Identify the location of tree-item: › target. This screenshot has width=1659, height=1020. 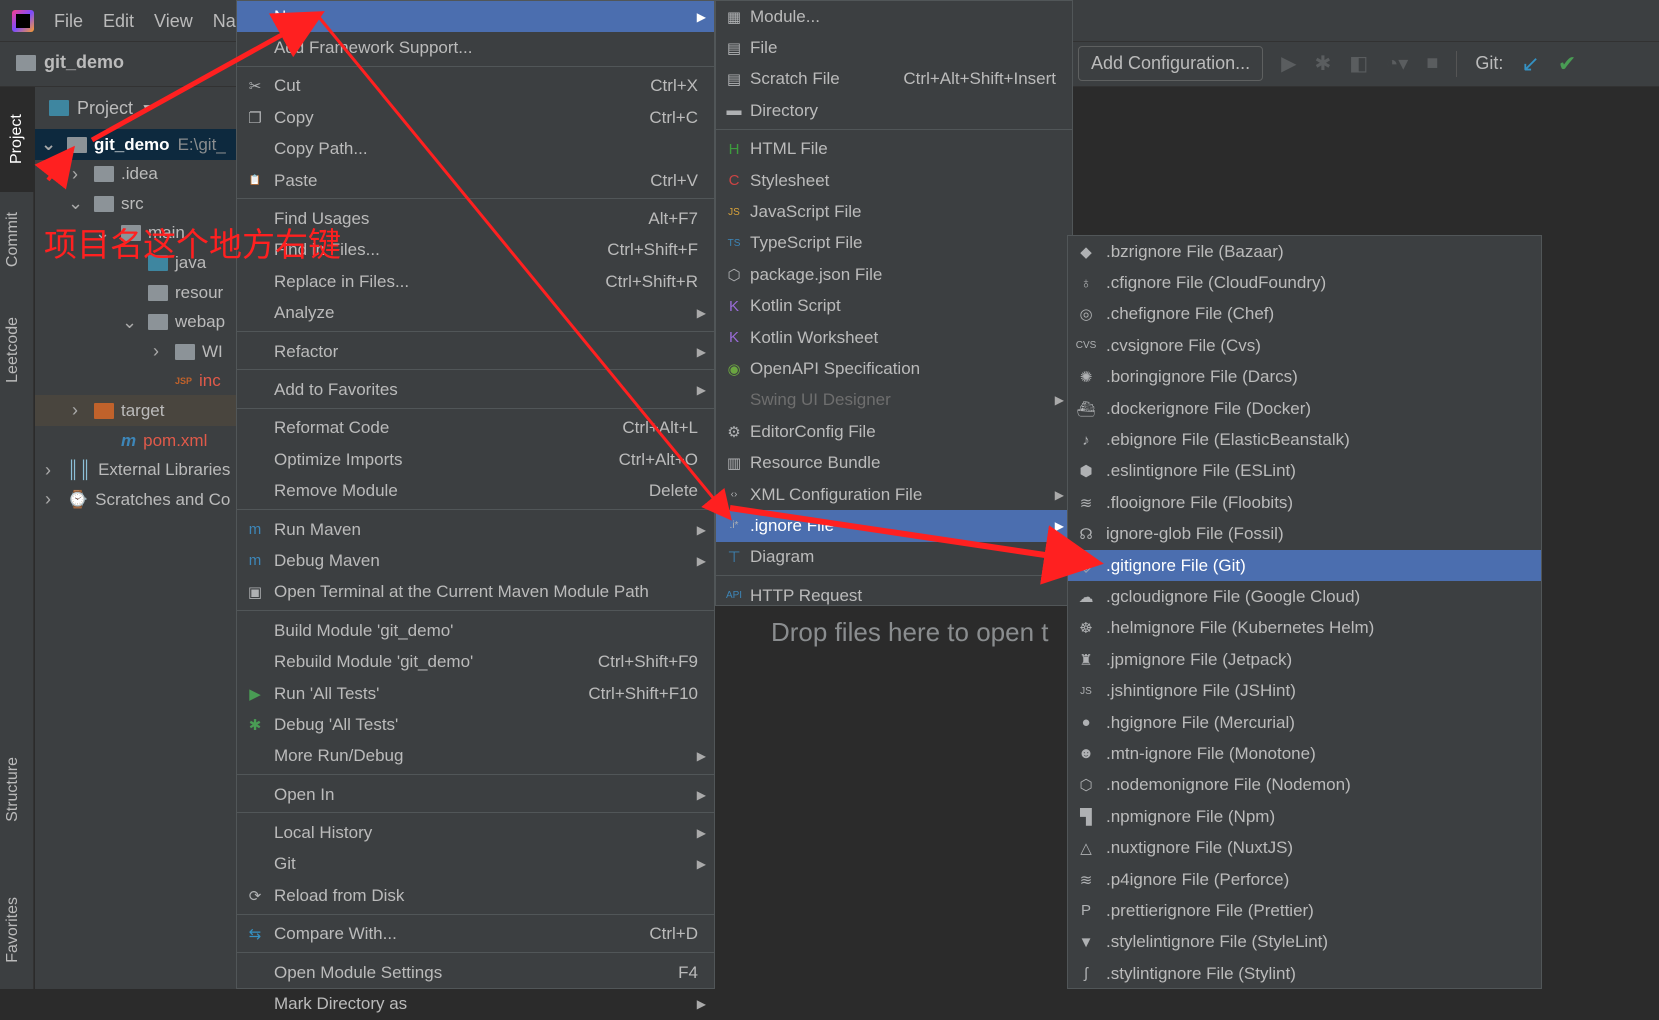
(135, 411).